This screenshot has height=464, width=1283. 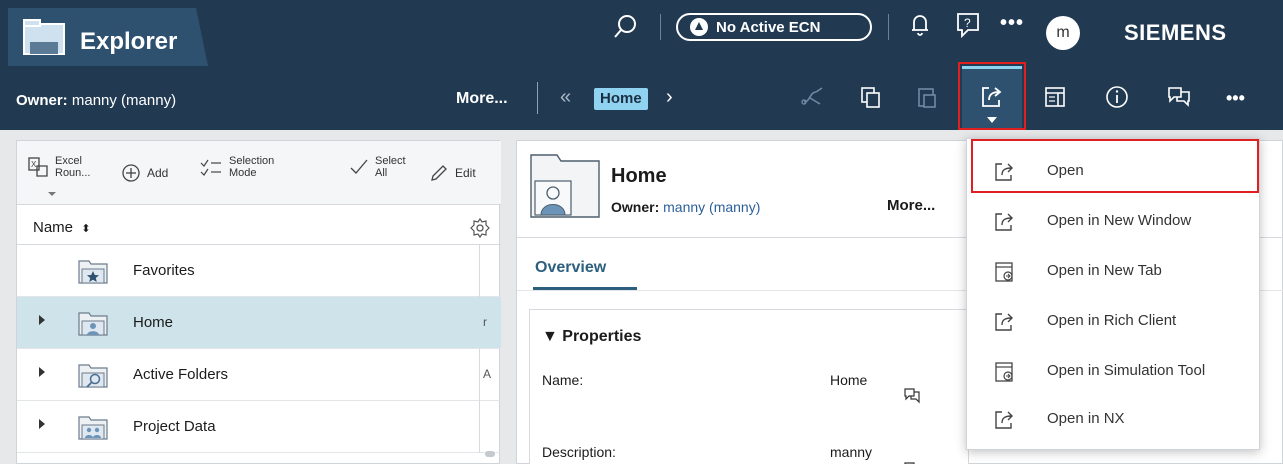 What do you see at coordinates (164, 270) in the screenshot?
I see `tree-row-label: Favorites` at bounding box center [164, 270].